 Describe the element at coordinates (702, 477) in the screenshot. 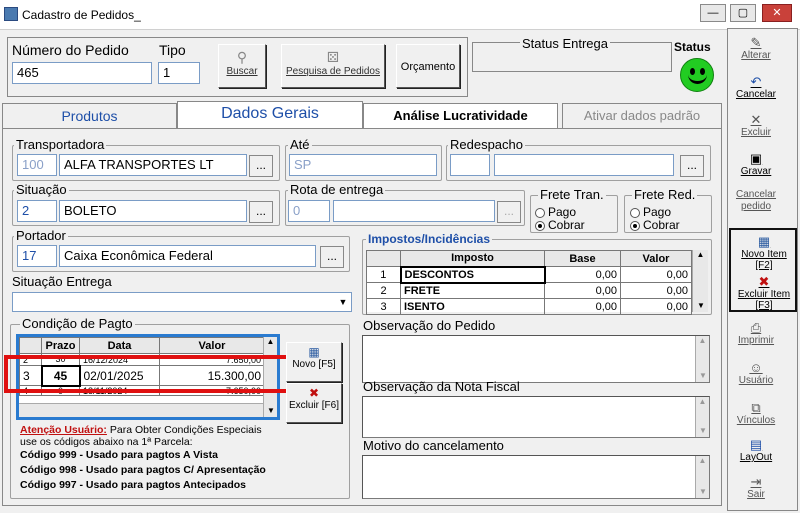

I see `motivo-scrollbar: ▲ ▼` at that location.